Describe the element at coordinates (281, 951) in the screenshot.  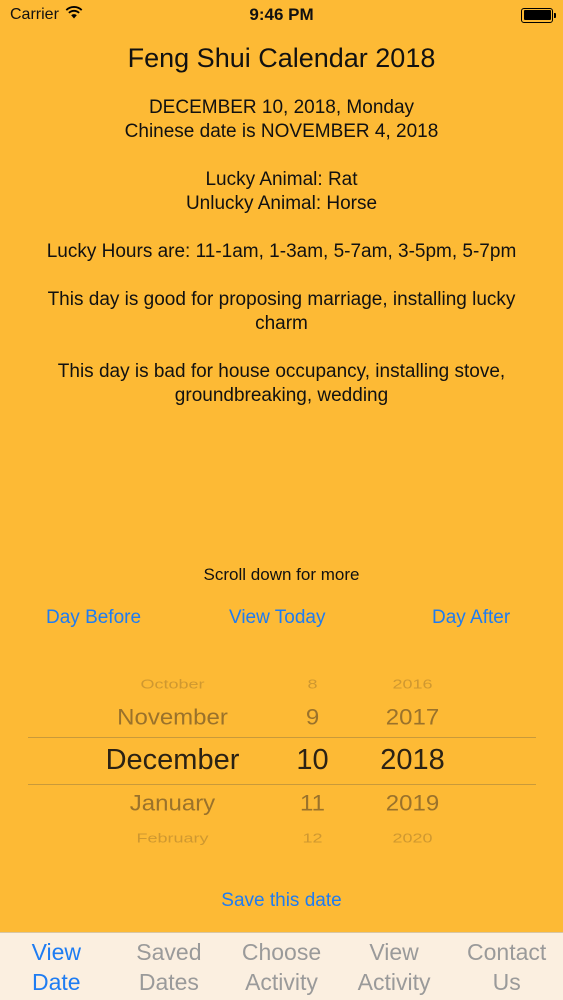
I see `tab-label-line1: Choose` at that location.